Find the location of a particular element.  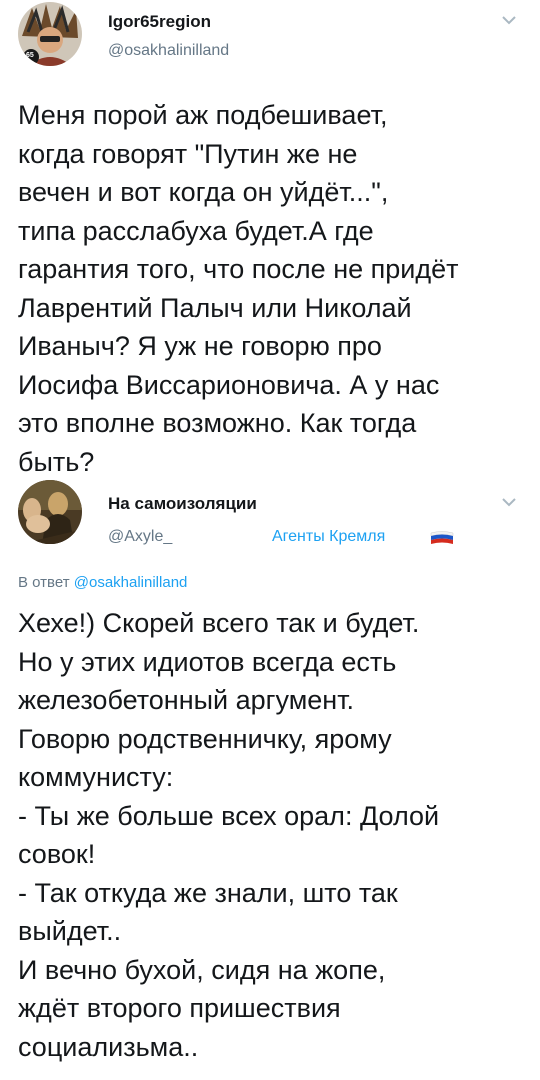

avatar: 65 is located at coordinates (50, 34).